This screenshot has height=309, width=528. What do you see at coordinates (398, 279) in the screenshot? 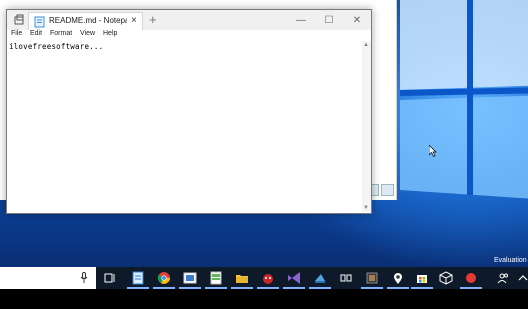
I see `map-pin-icon` at bounding box center [398, 279].